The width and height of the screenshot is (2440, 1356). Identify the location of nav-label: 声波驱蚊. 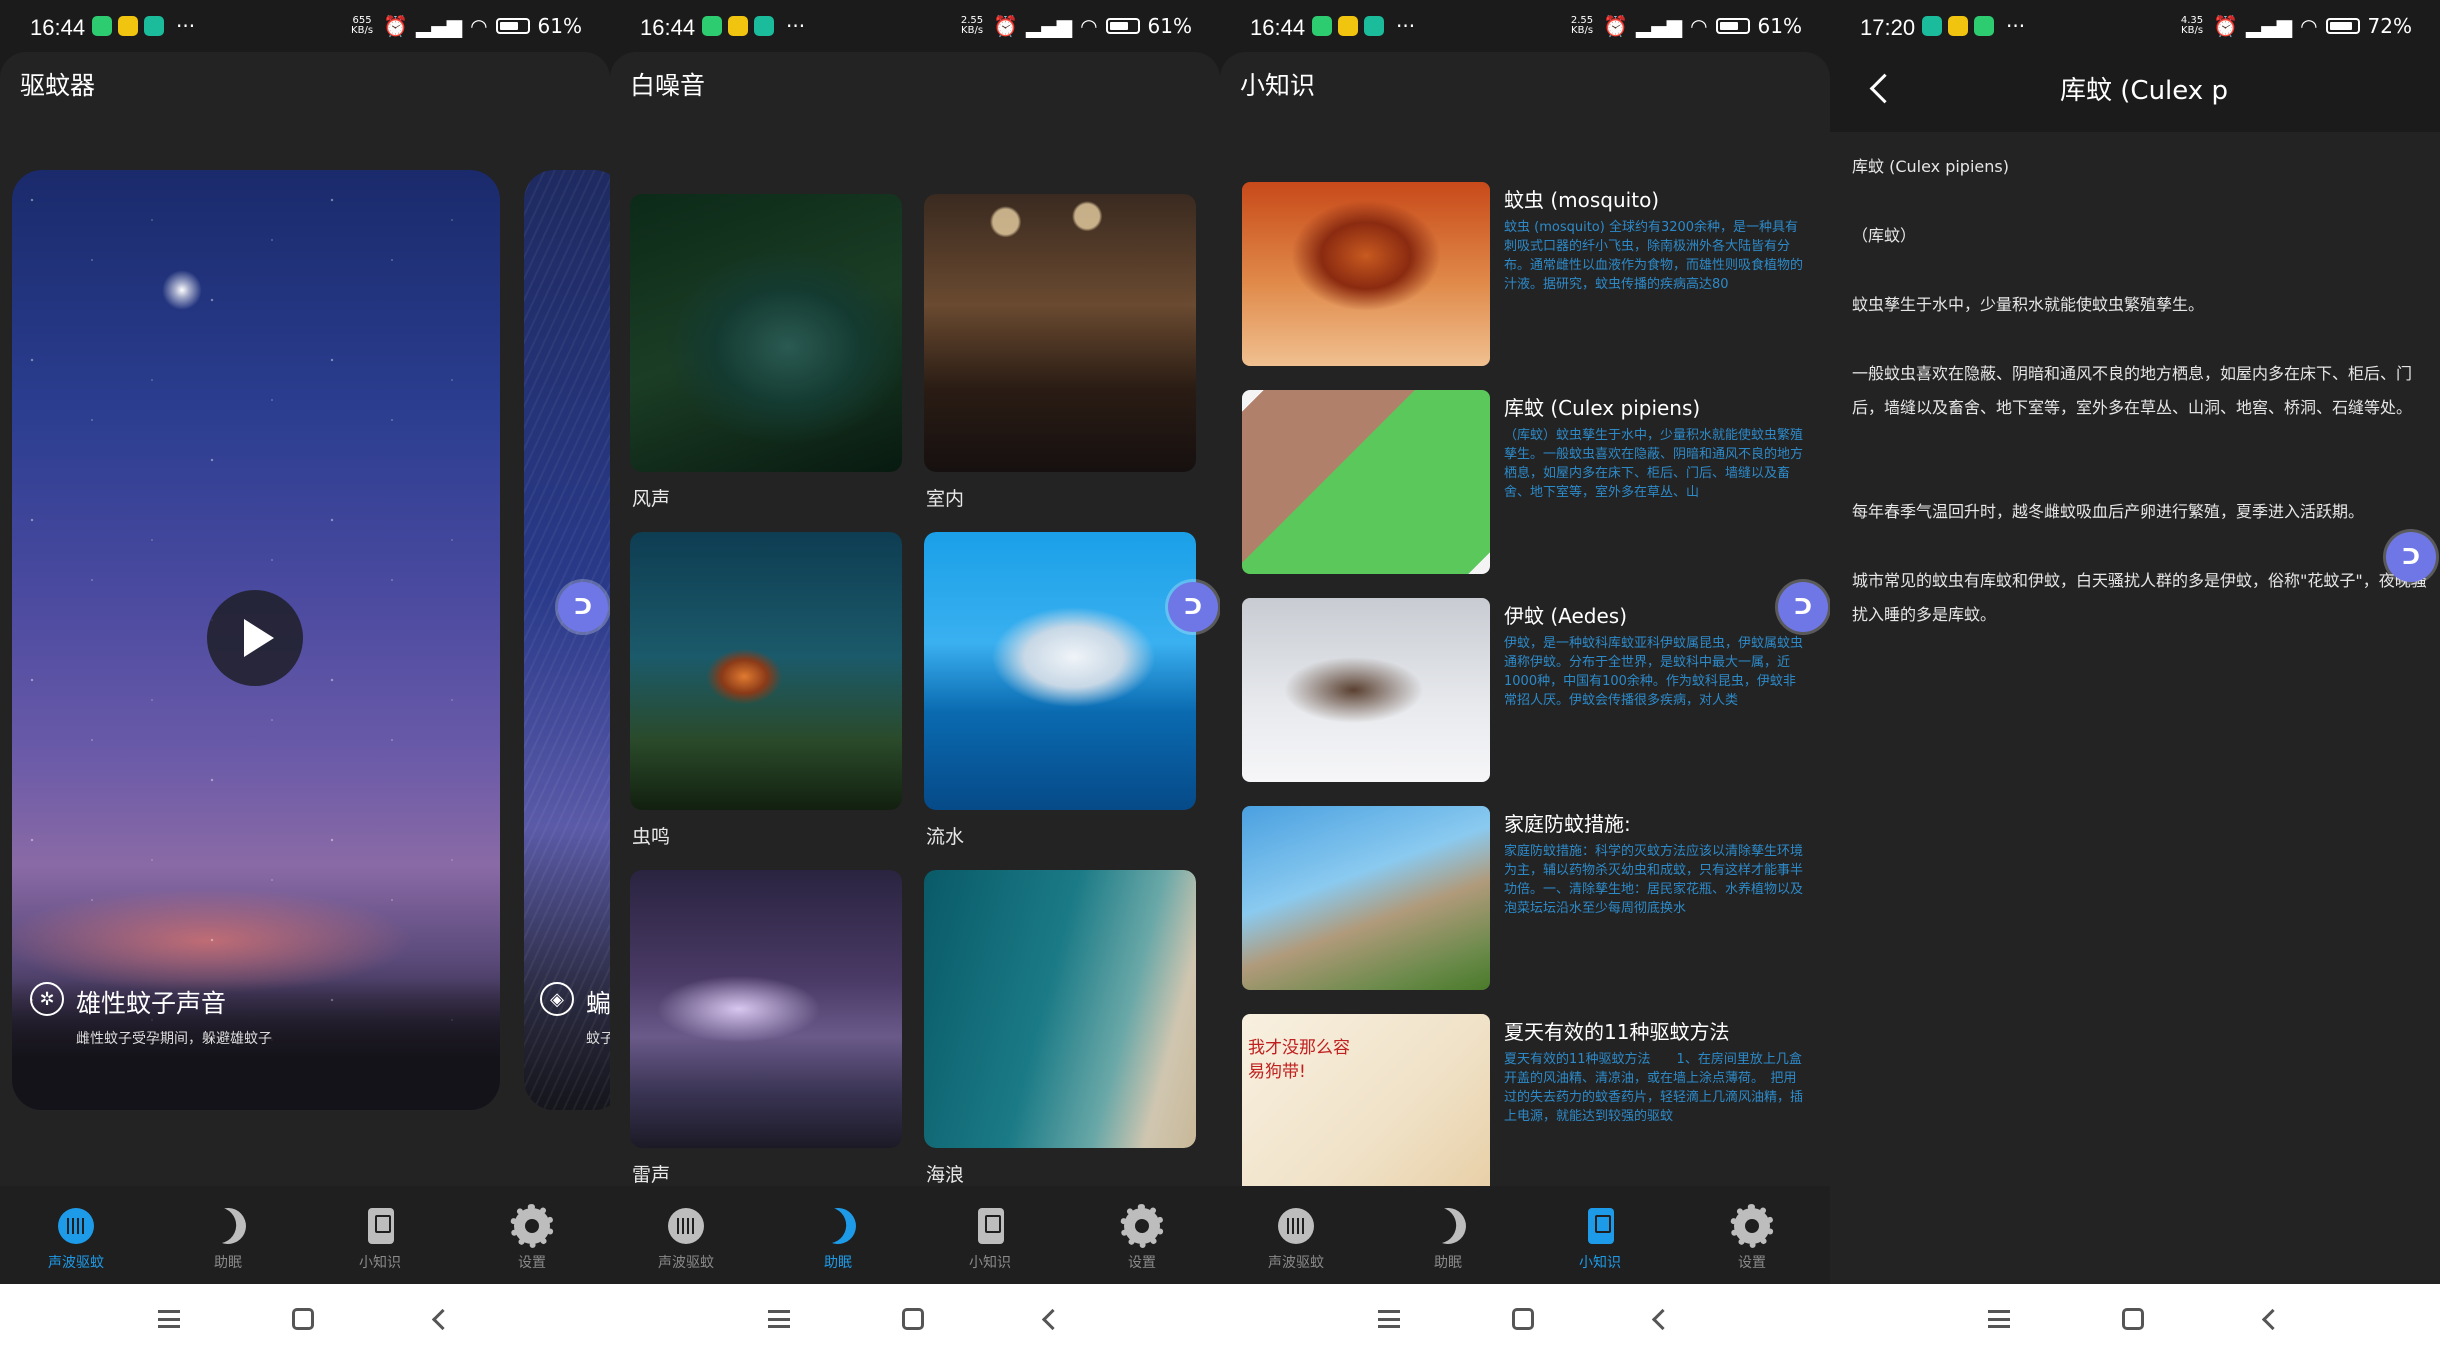
(1296, 1263).